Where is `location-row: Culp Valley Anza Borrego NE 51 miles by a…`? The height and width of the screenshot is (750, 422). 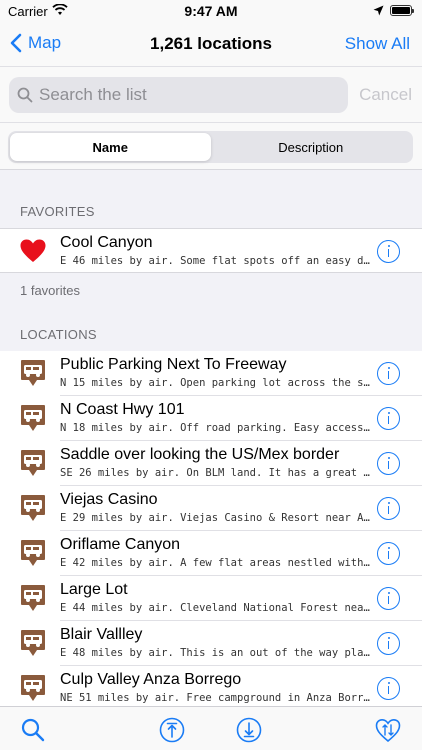
location-row: Culp Valley Anza Borrego NE 51 miles by a… is located at coordinates (211, 686).